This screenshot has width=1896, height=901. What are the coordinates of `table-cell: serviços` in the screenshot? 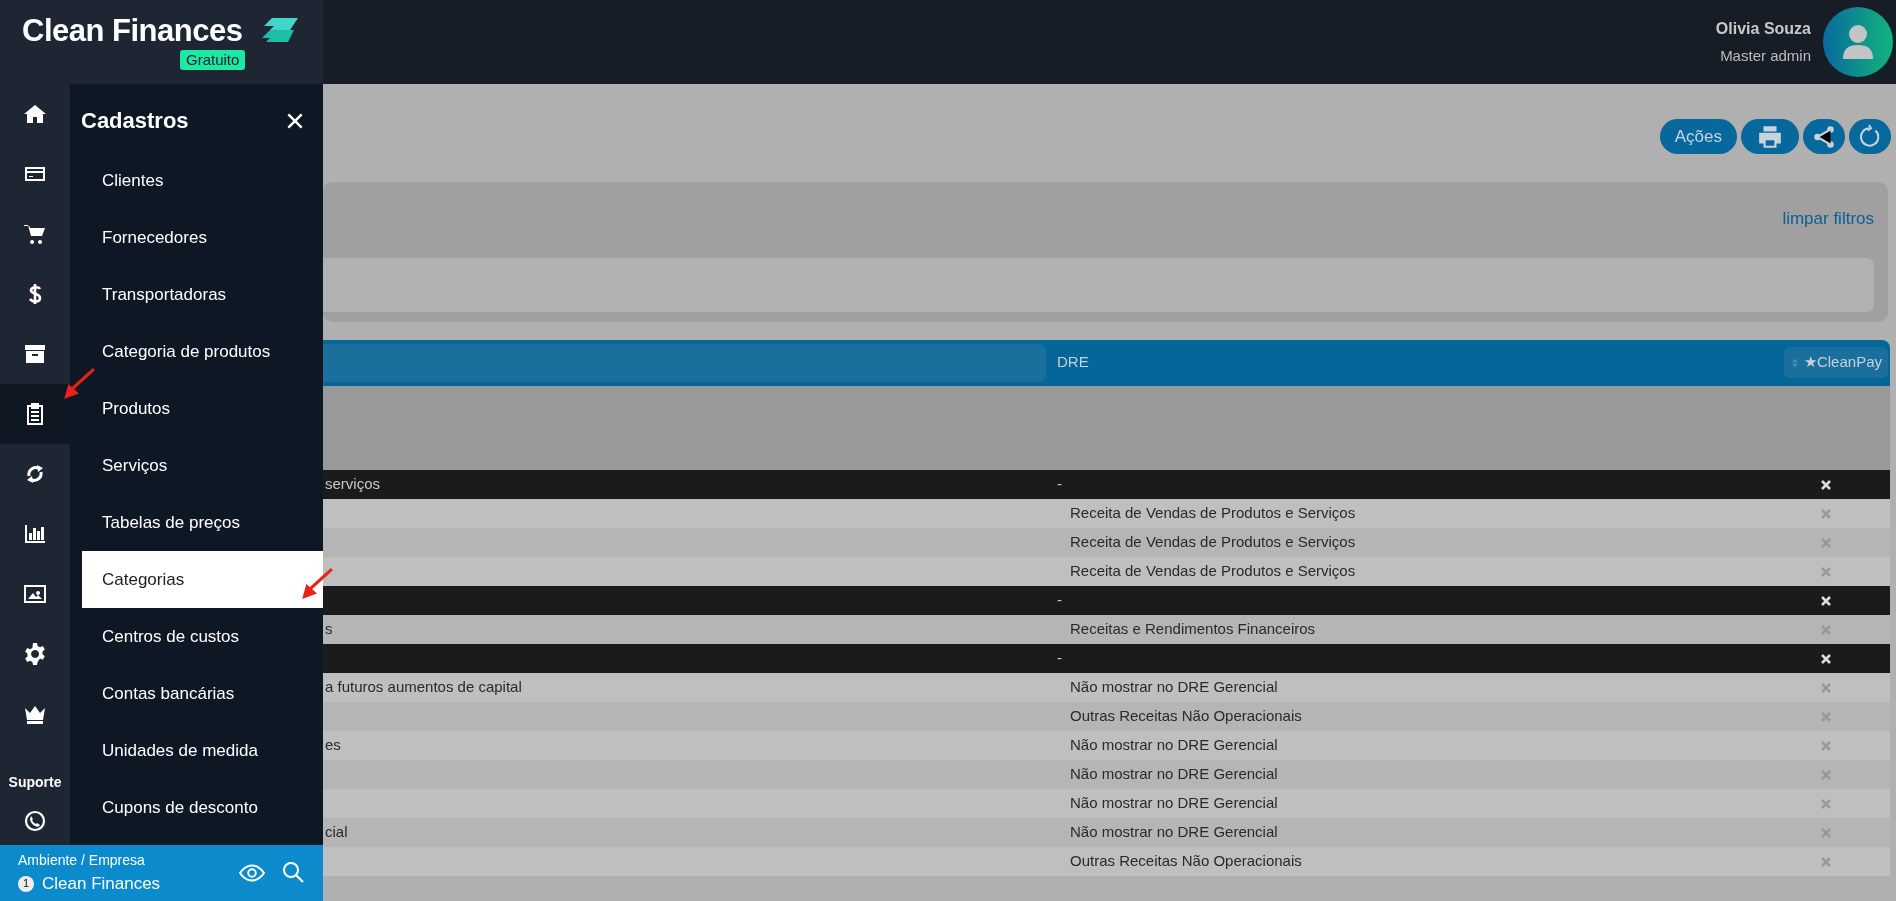 It's located at (352, 483).